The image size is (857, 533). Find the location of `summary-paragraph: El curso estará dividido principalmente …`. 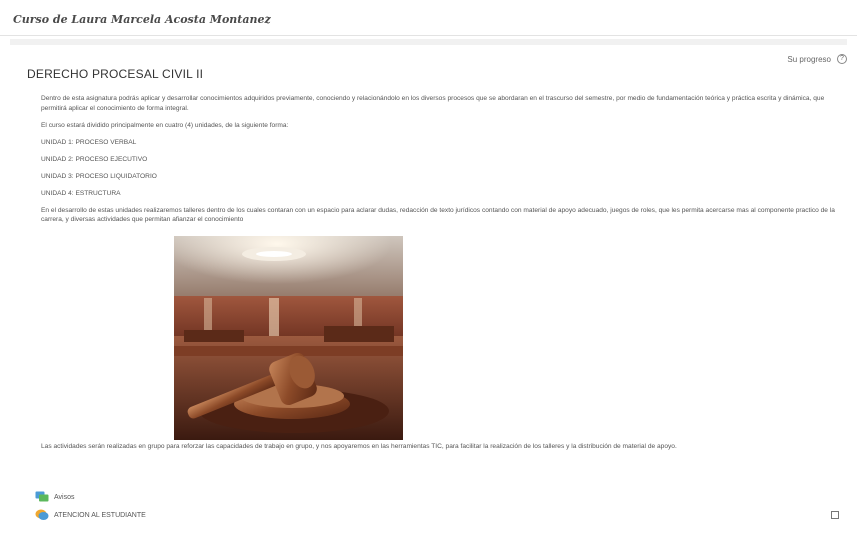

summary-paragraph: El curso estará dividido principalmente … is located at coordinates (165, 125).